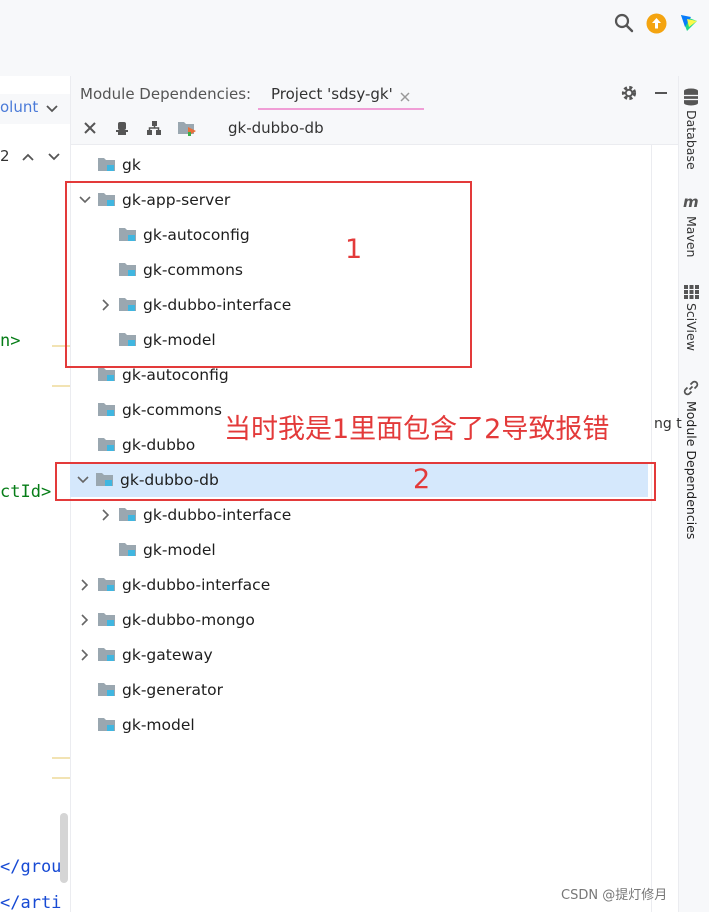 The image size is (709, 913). I want to click on hierarchy-icon, so click(154, 128).